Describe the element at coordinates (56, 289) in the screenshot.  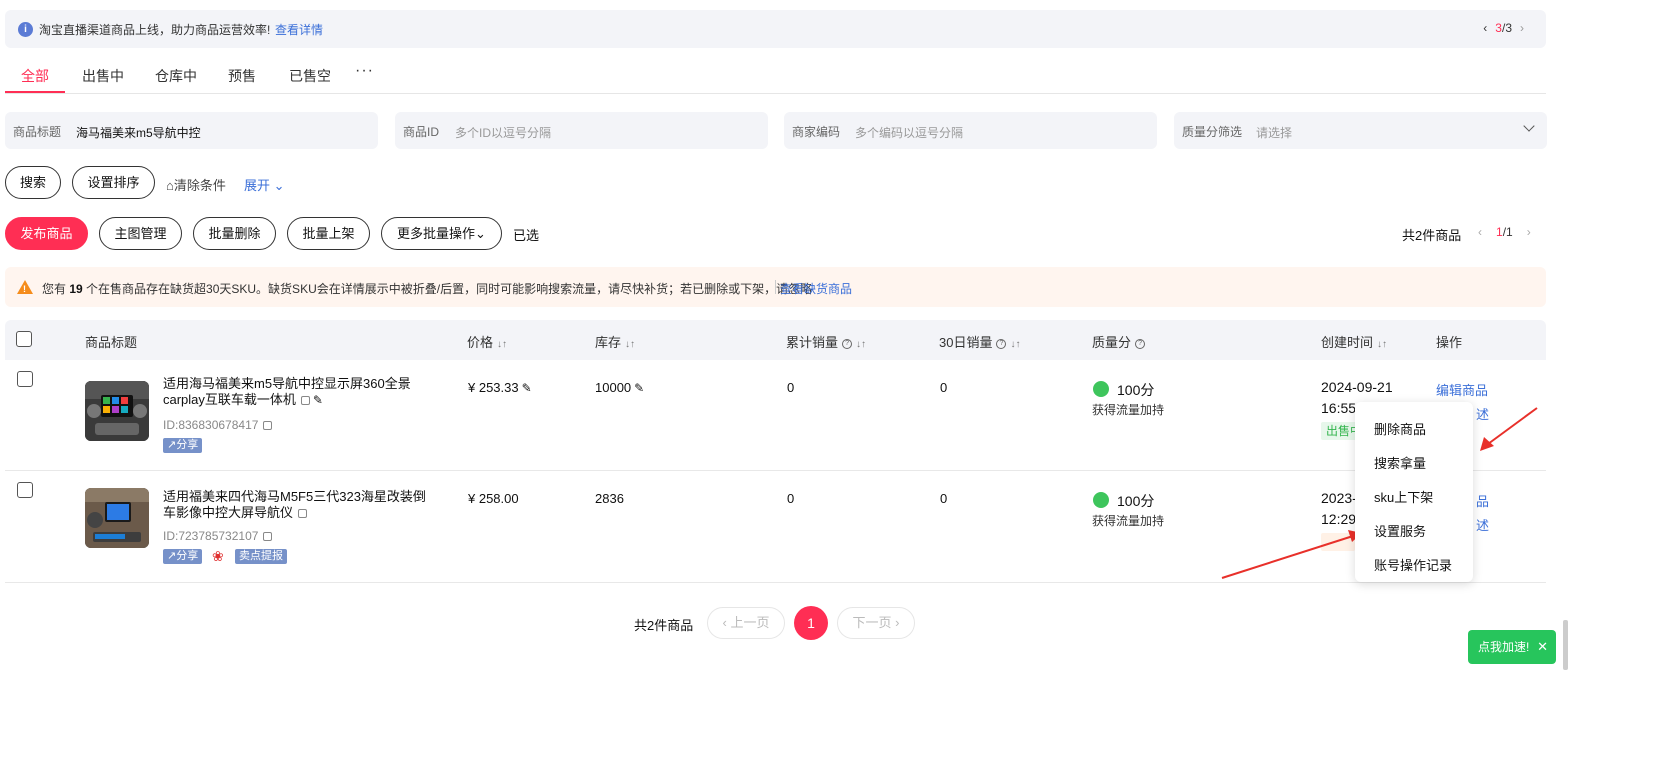
I see `warning-prefix: 您有` at that location.